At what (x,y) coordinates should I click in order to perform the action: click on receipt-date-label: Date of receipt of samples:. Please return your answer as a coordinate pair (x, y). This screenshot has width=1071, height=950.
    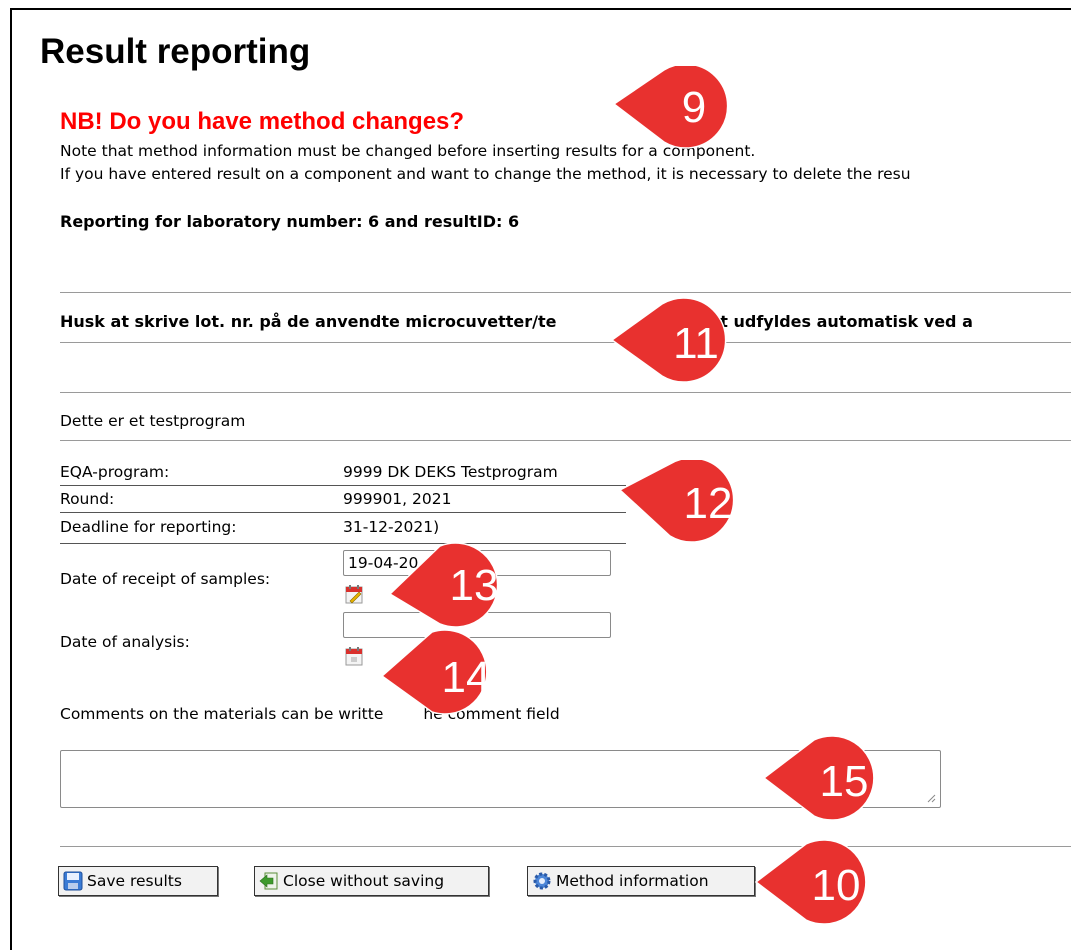
    Looking at the image, I should click on (165, 579).